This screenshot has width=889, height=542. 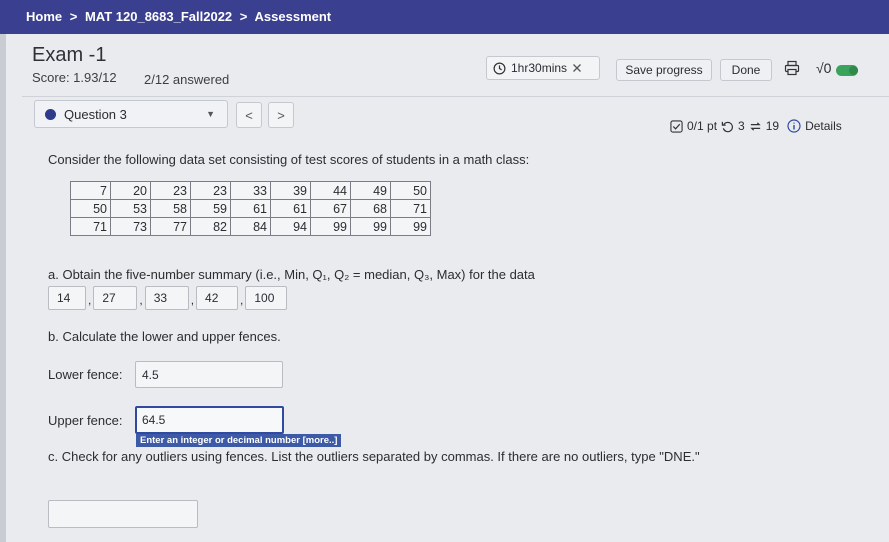 I want to click on table-row: 7 20 23 23 33 39 44 49 50, so click(x=250, y=190).